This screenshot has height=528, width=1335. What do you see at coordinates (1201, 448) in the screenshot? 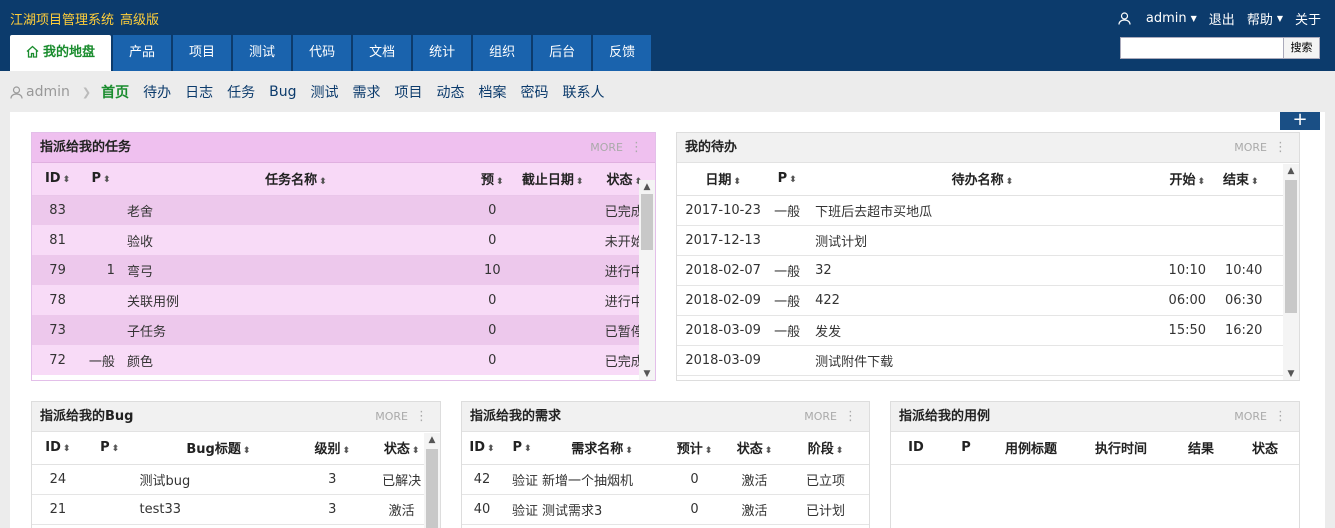
I see `th-result: 结果` at bounding box center [1201, 448].